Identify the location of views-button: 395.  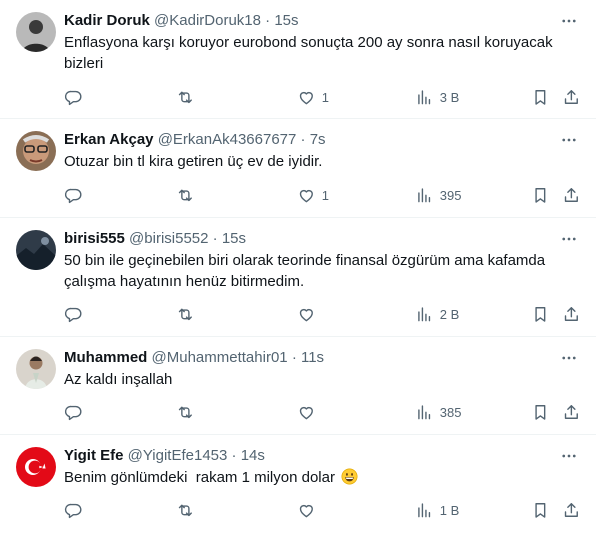
(438, 195).